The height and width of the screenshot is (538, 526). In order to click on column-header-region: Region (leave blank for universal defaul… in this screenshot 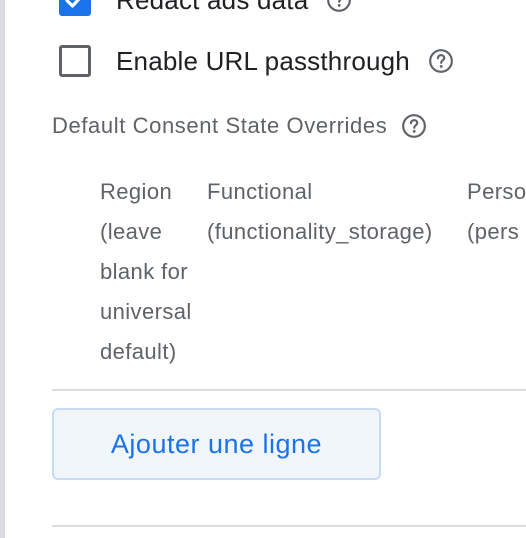, I will do `click(146, 271)`.